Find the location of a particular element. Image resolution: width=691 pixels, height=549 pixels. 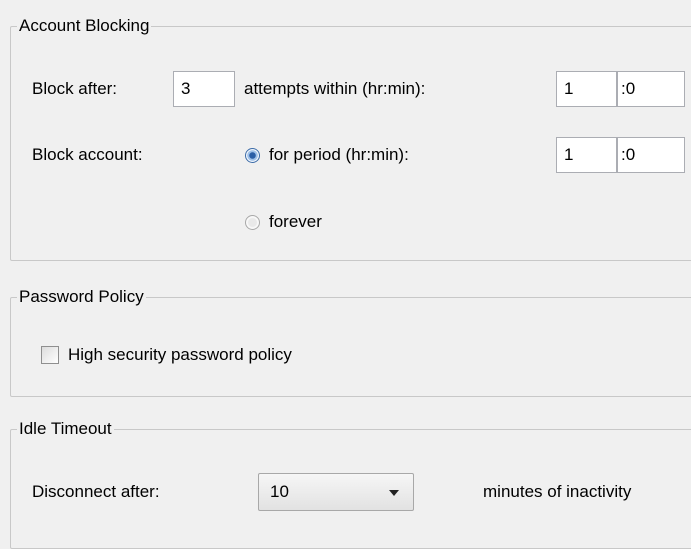

minutes-inactivity-label: minutes of inactivity is located at coordinates (557, 491).